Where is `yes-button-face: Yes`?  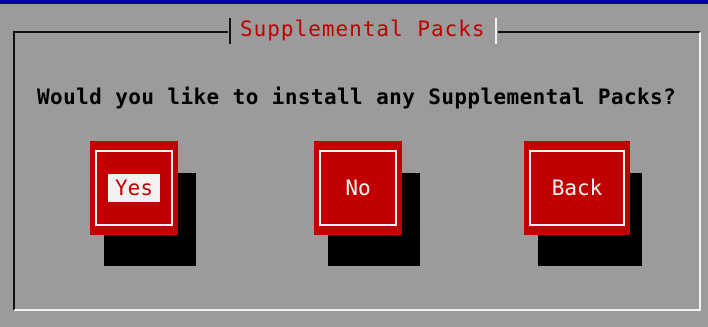
yes-button-face: Yes is located at coordinates (134, 188).